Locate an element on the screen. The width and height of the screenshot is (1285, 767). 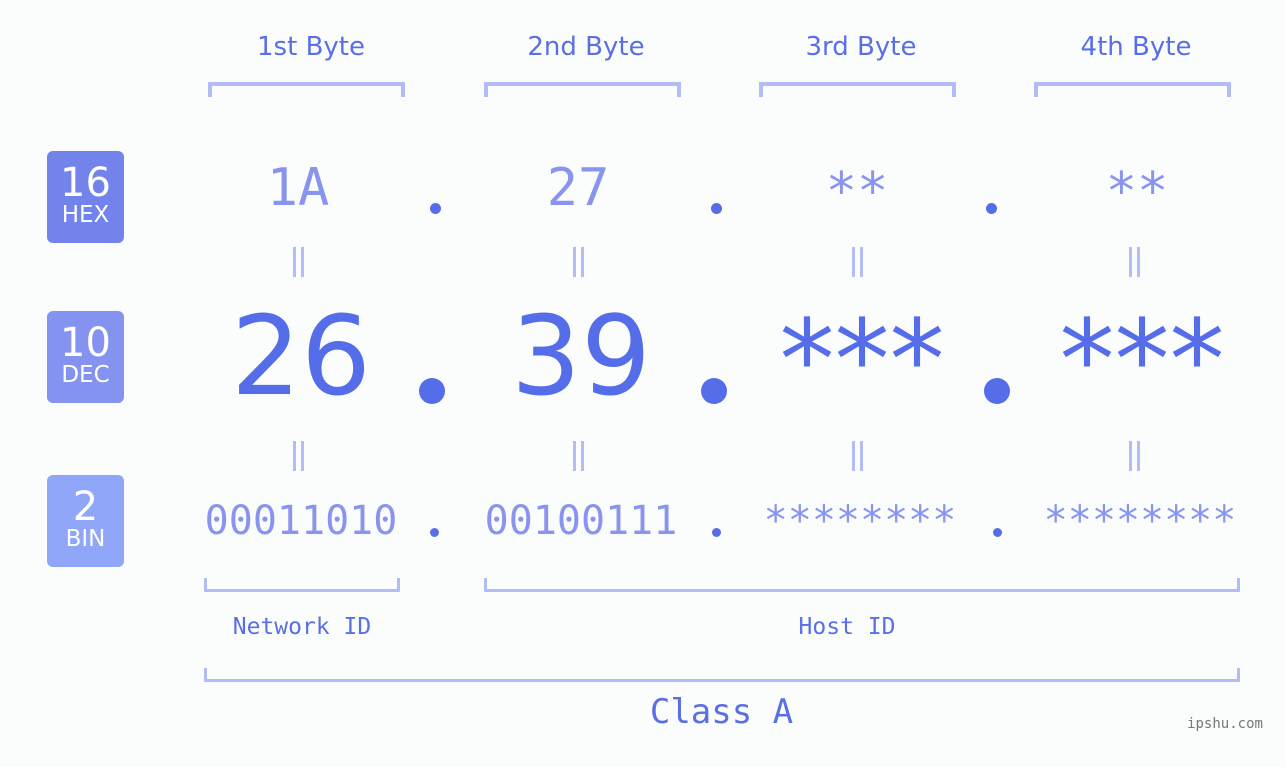
host-id-label: Host ID is located at coordinates (847, 627).